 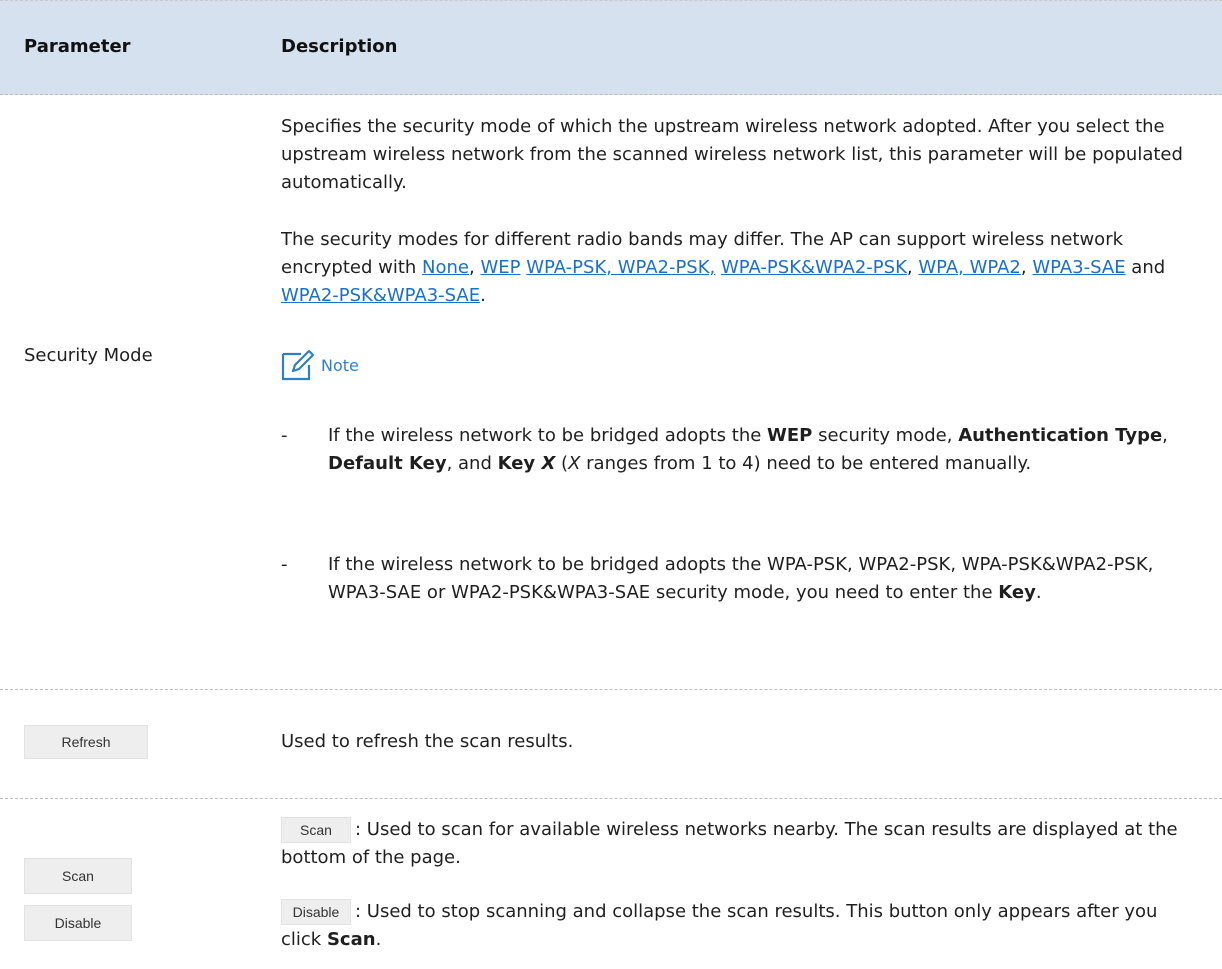 I want to click on link-wpa-psk-and-wpa2-psk: WPA-PSK&WPA2-PSK, so click(x=814, y=267).